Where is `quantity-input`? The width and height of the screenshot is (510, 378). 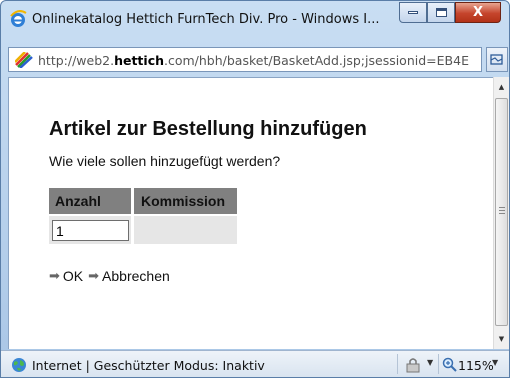
quantity-input is located at coordinates (90, 230).